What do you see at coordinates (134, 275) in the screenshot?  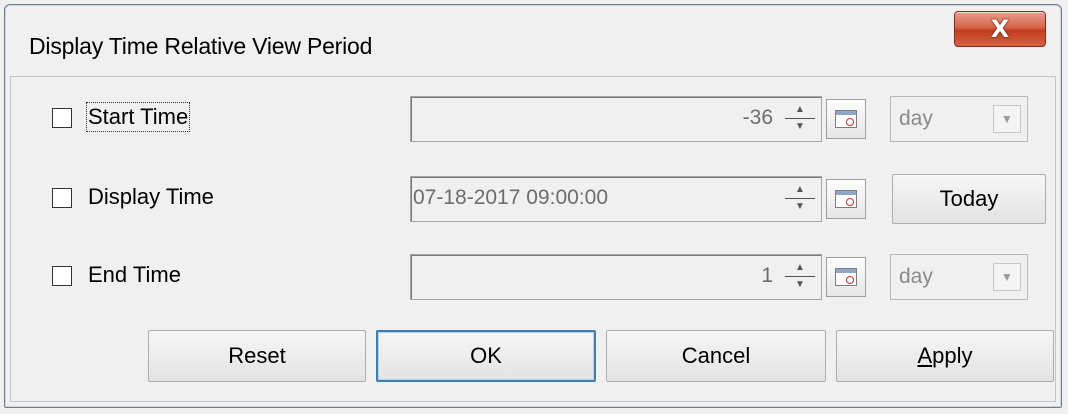 I see `end-time-label: End Time` at bounding box center [134, 275].